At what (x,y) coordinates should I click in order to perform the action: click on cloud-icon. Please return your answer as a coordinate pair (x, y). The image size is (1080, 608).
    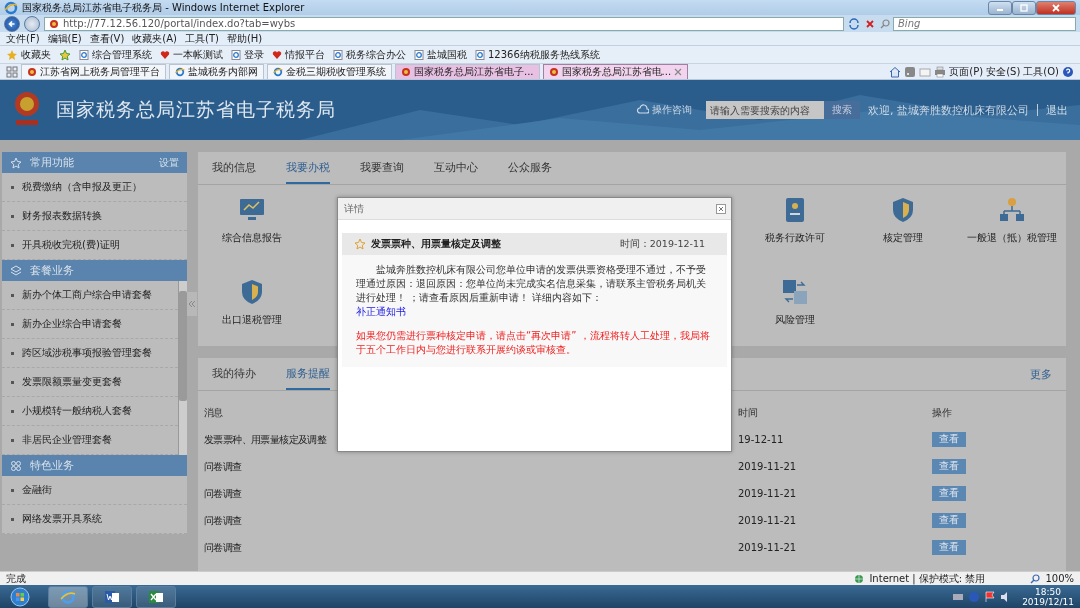
    Looking at the image, I should click on (643, 110).